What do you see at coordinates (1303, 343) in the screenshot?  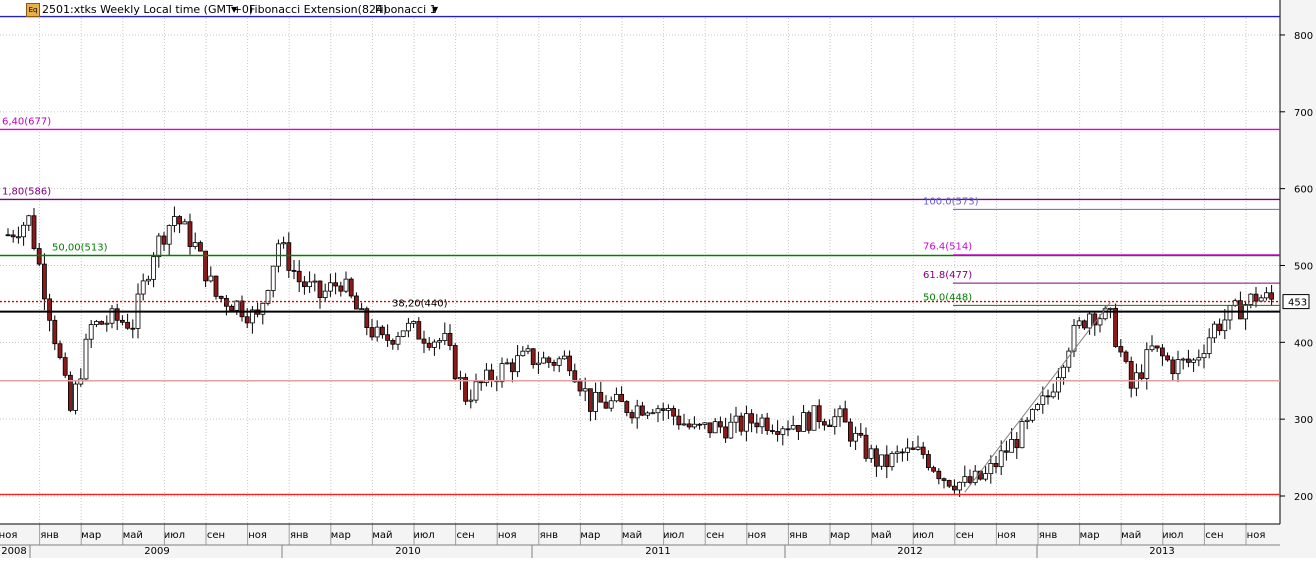 I see `price-tick-label: 400` at bounding box center [1303, 343].